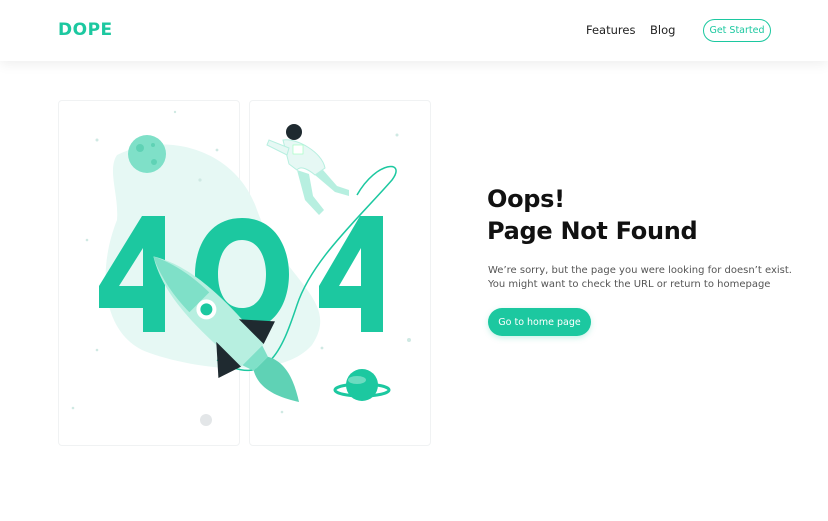  I want to click on page-title: Oops! Page Not Found, so click(592, 215).